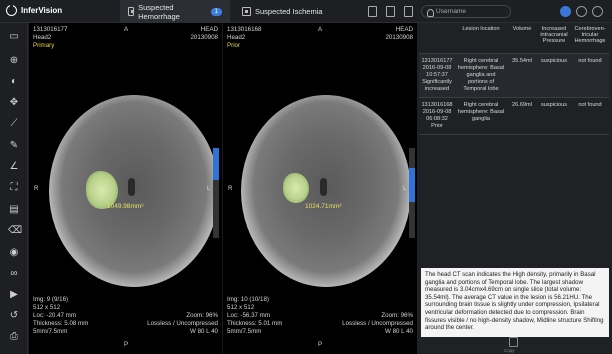  Describe the element at coordinates (50, 29) in the screenshot. I see `series-id: 1313016177` at that location.